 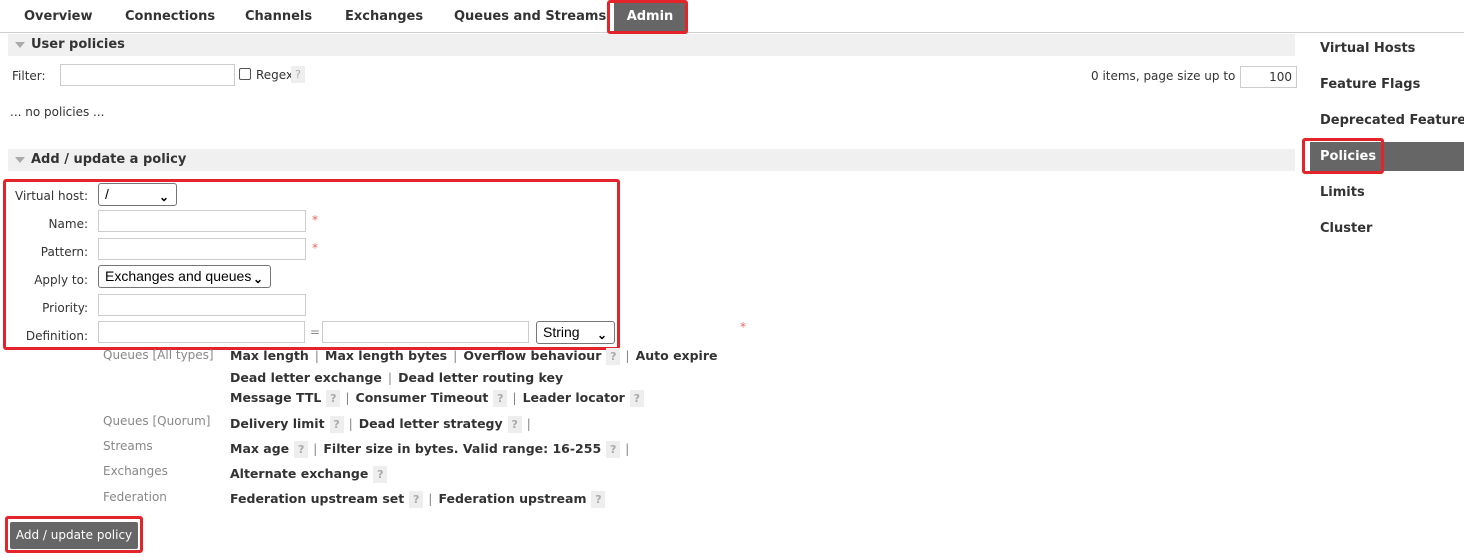 What do you see at coordinates (109, 159) in the screenshot?
I see `add-policy-title: Add / update a policy` at bounding box center [109, 159].